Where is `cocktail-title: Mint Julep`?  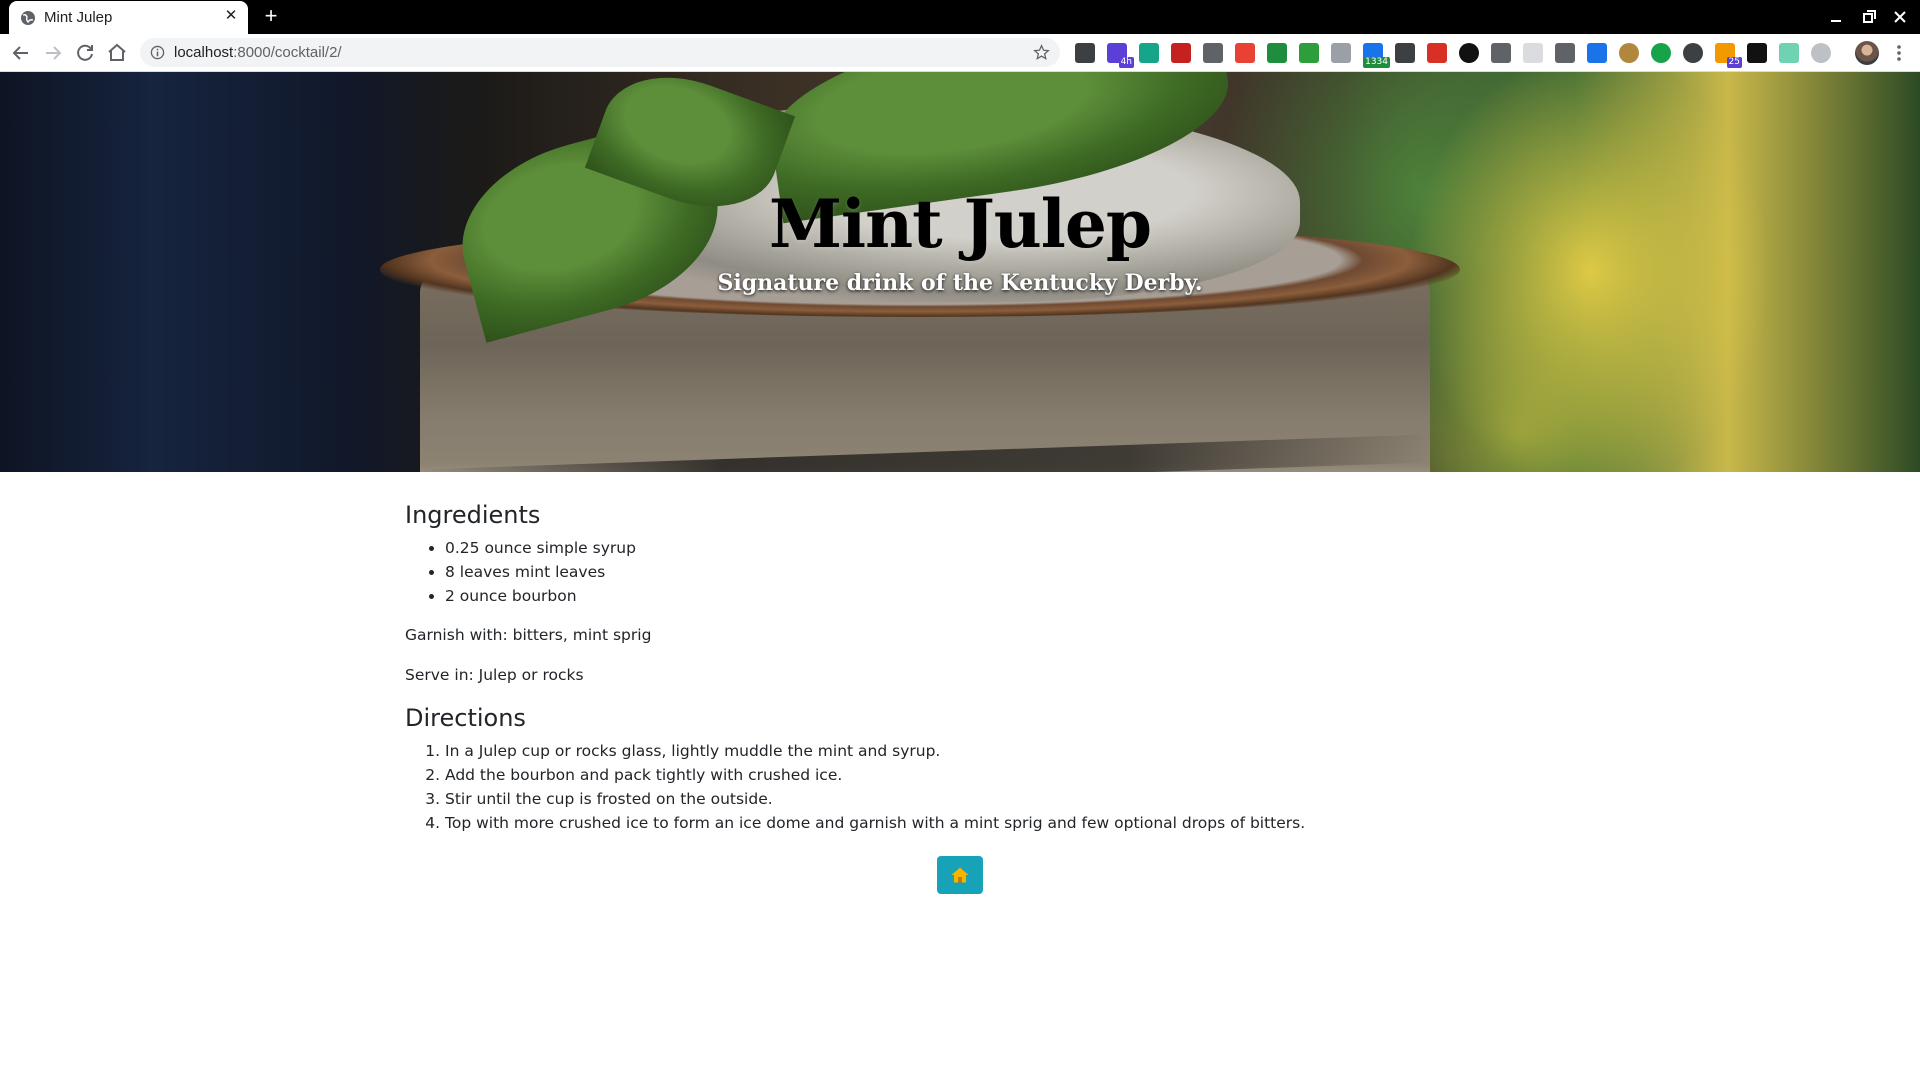 cocktail-title: Mint Julep is located at coordinates (960, 224).